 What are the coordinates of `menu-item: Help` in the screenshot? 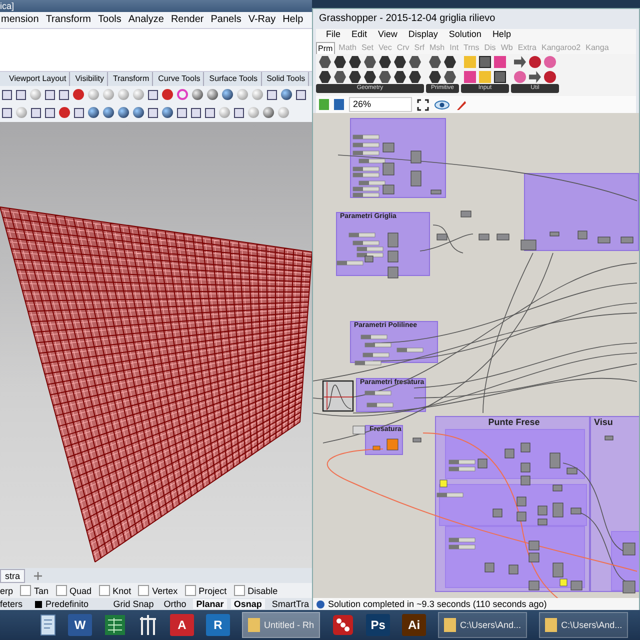 It's located at (501, 35).